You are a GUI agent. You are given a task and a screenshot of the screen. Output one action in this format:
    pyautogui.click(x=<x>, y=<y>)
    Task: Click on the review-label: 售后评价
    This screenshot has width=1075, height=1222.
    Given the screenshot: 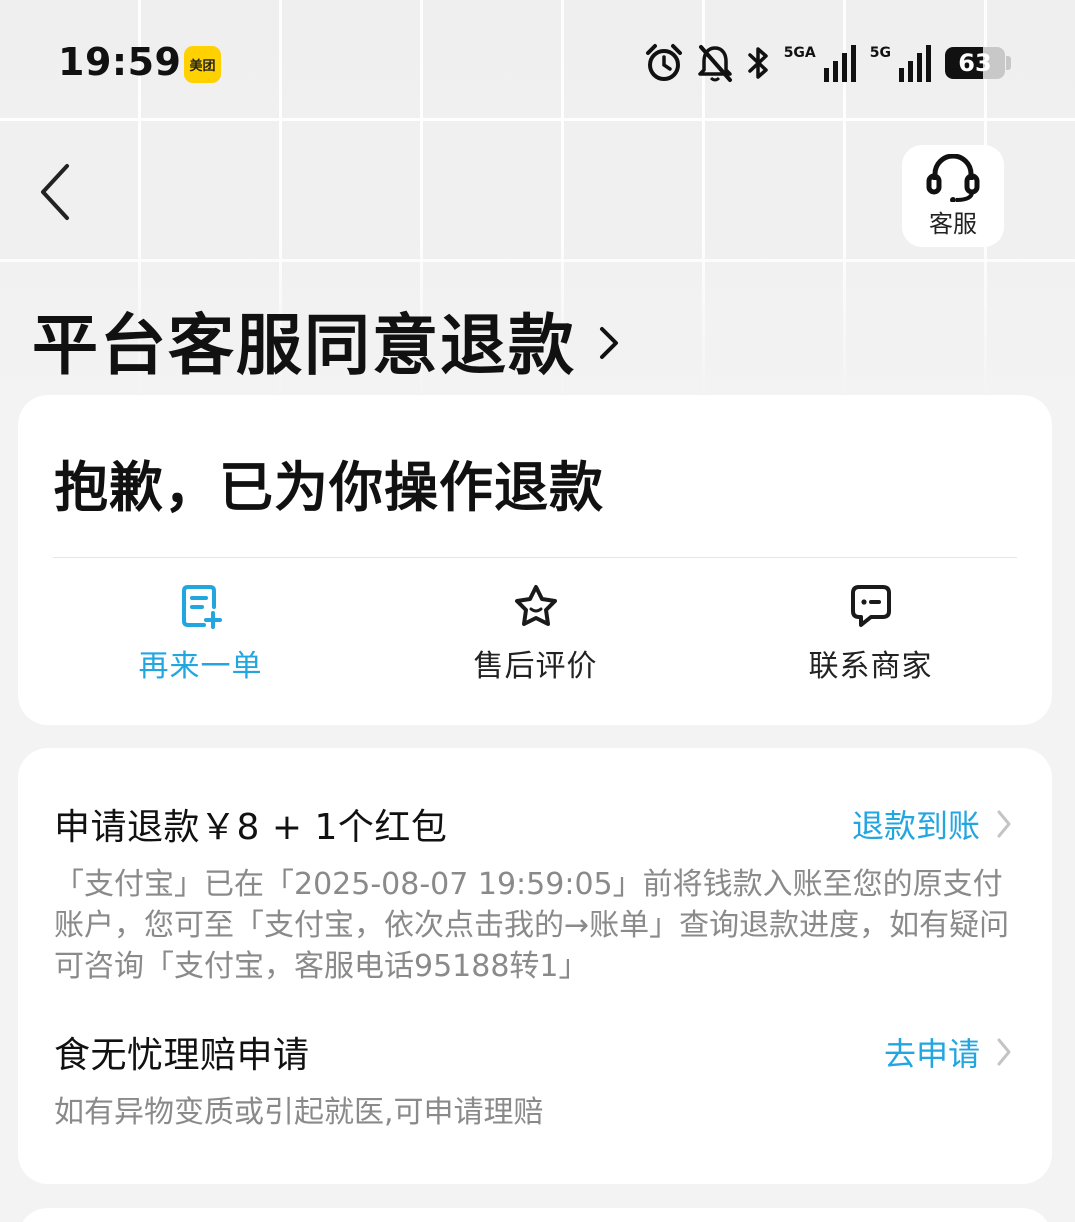 What is the action you would take?
    pyautogui.click(x=535, y=666)
    